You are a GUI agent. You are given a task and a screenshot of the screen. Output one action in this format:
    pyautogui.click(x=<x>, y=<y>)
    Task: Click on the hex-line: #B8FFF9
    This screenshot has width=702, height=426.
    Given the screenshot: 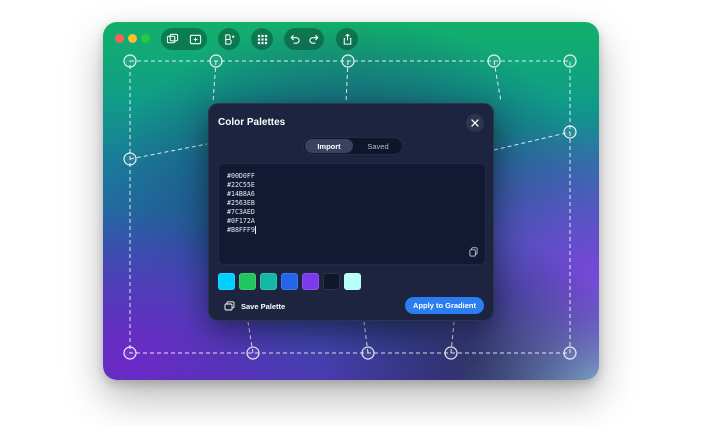 What is the action you would take?
    pyautogui.click(x=241, y=230)
    